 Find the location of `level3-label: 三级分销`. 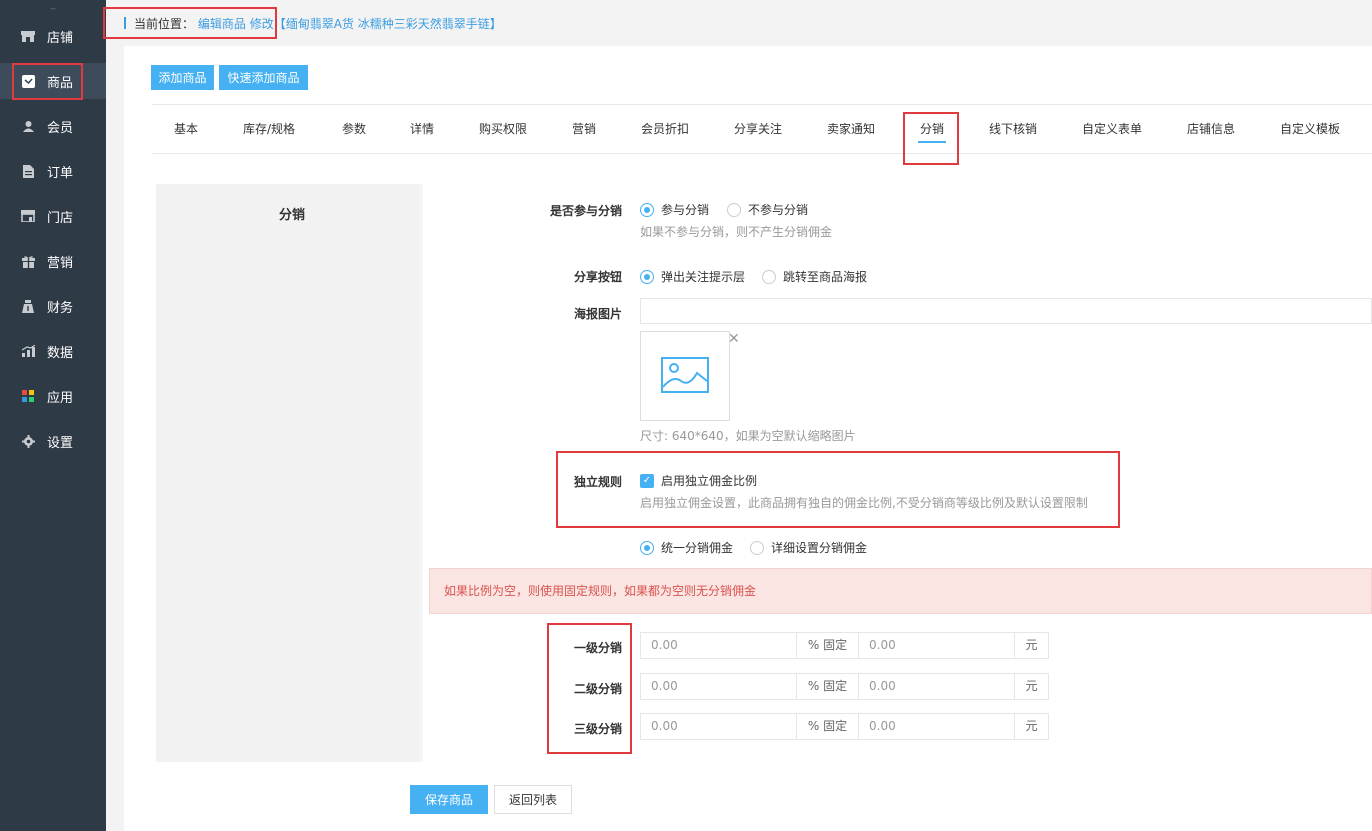

level3-label: 三级分销 is located at coordinates (598, 729).